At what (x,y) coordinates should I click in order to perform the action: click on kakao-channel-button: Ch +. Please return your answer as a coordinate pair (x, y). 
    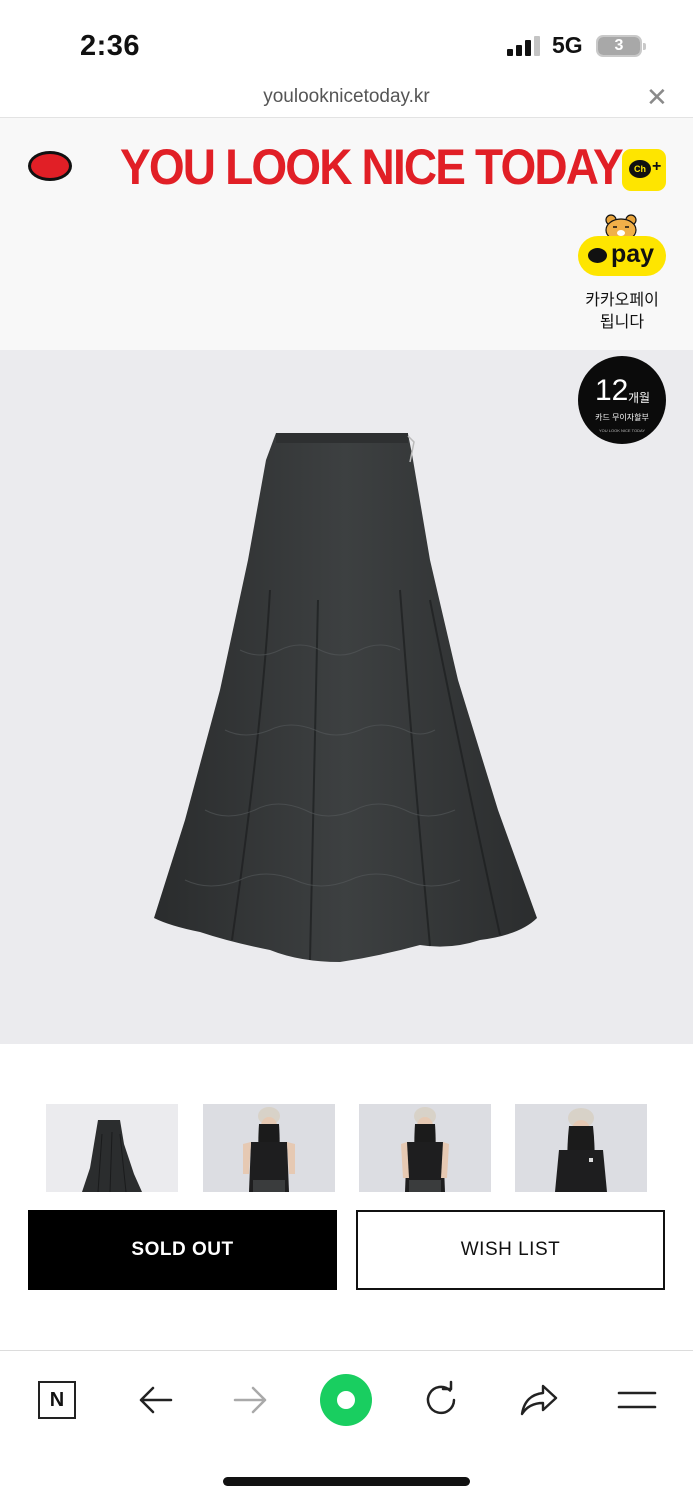
    Looking at the image, I should click on (644, 170).